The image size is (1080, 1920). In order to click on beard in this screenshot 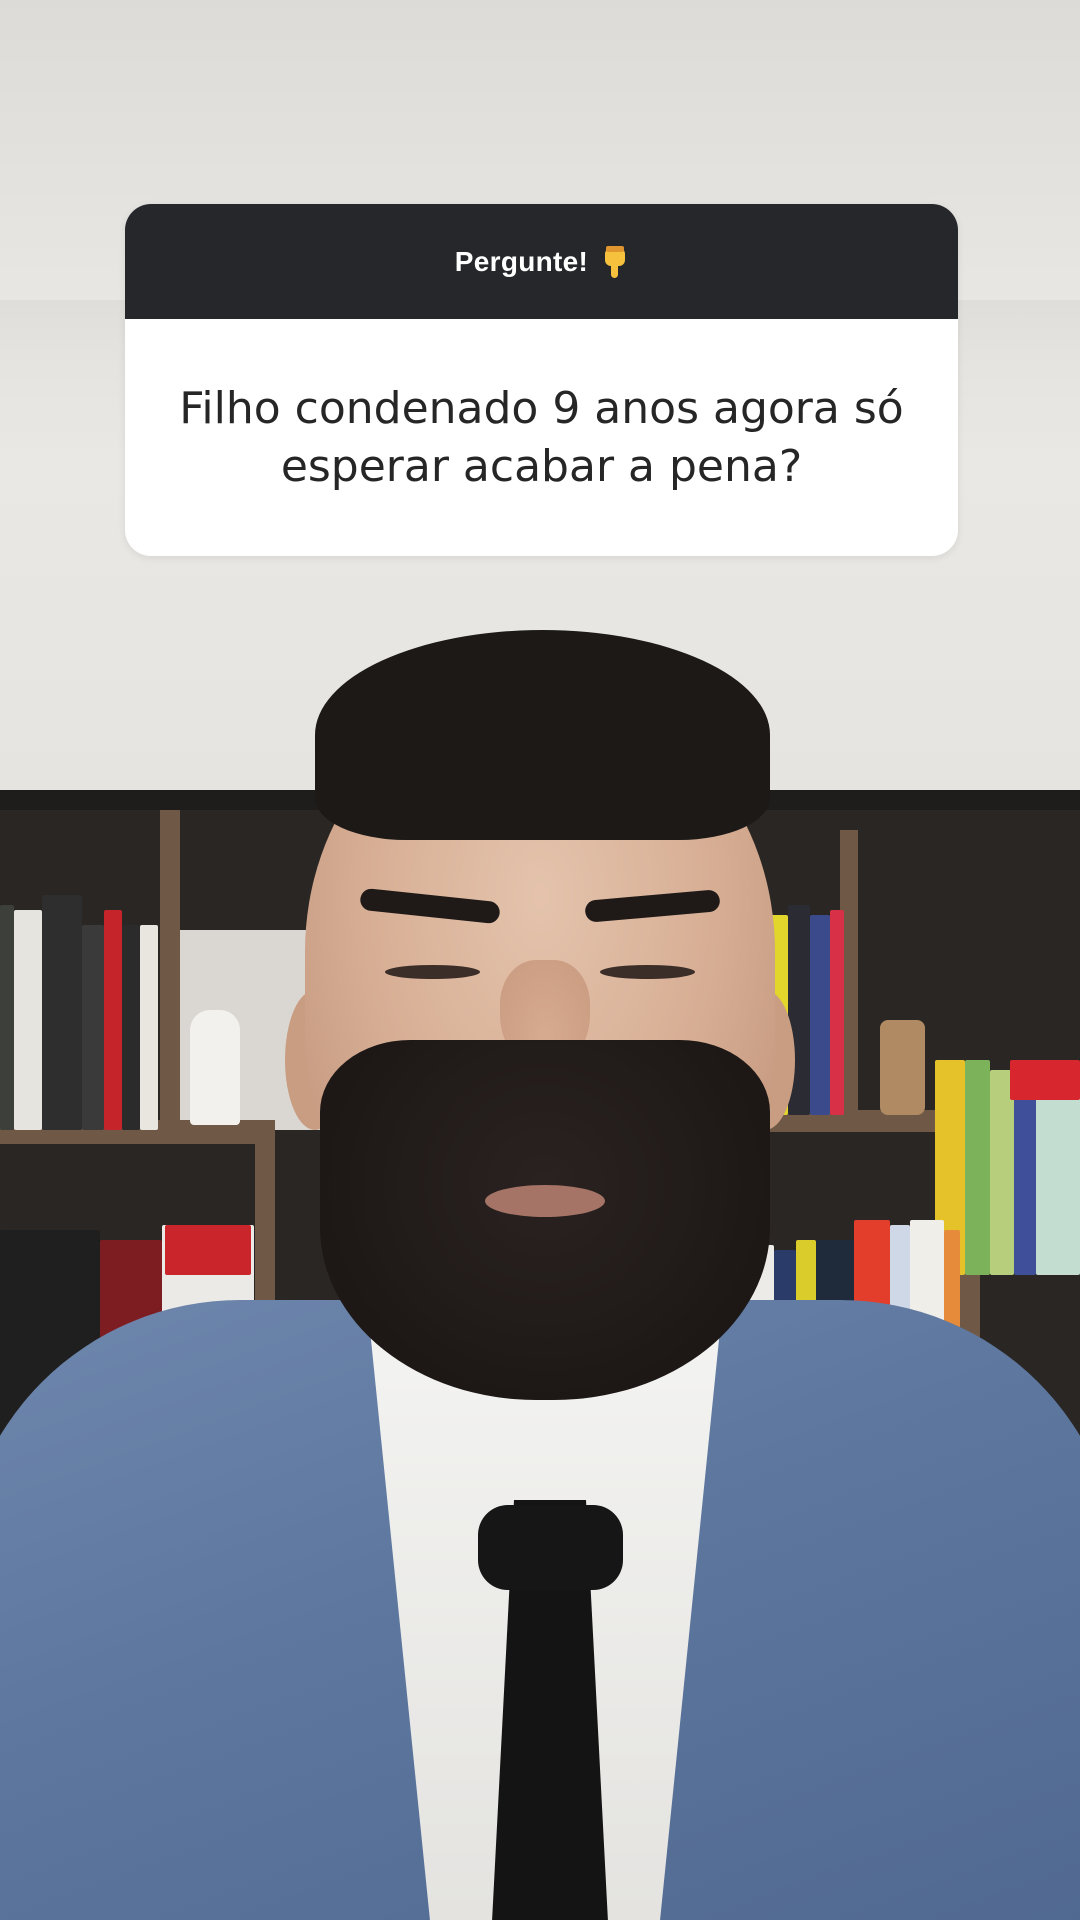, I will do `click(545, 1220)`.